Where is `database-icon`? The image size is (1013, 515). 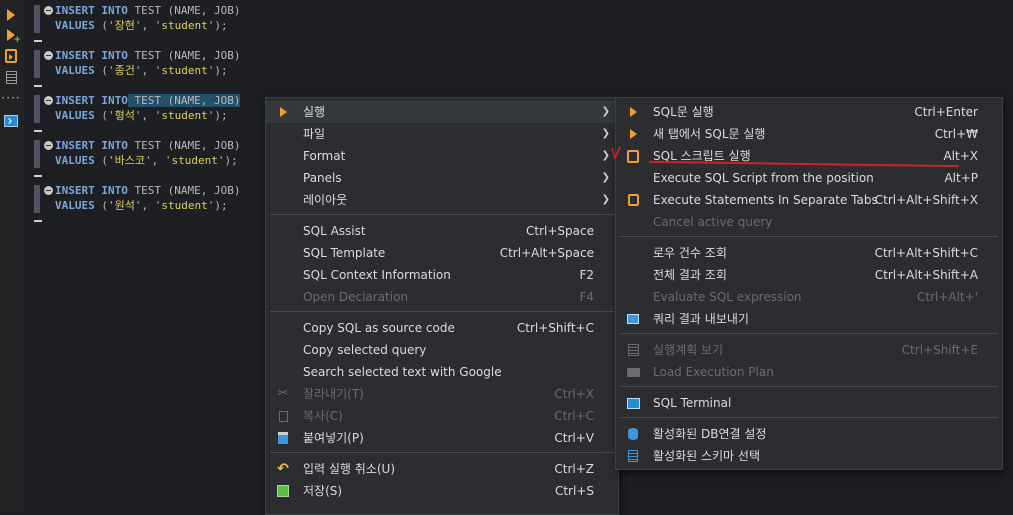 database-icon is located at coordinates (633, 434).